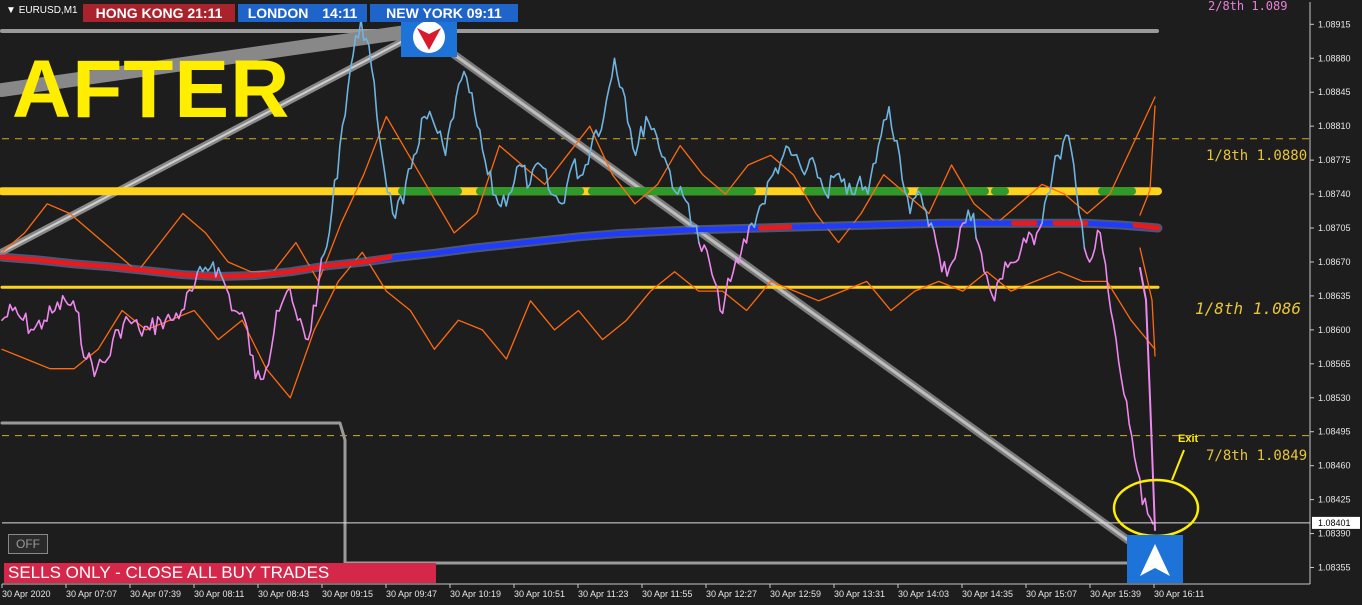  I want to click on off-button: OFF, so click(28, 544).